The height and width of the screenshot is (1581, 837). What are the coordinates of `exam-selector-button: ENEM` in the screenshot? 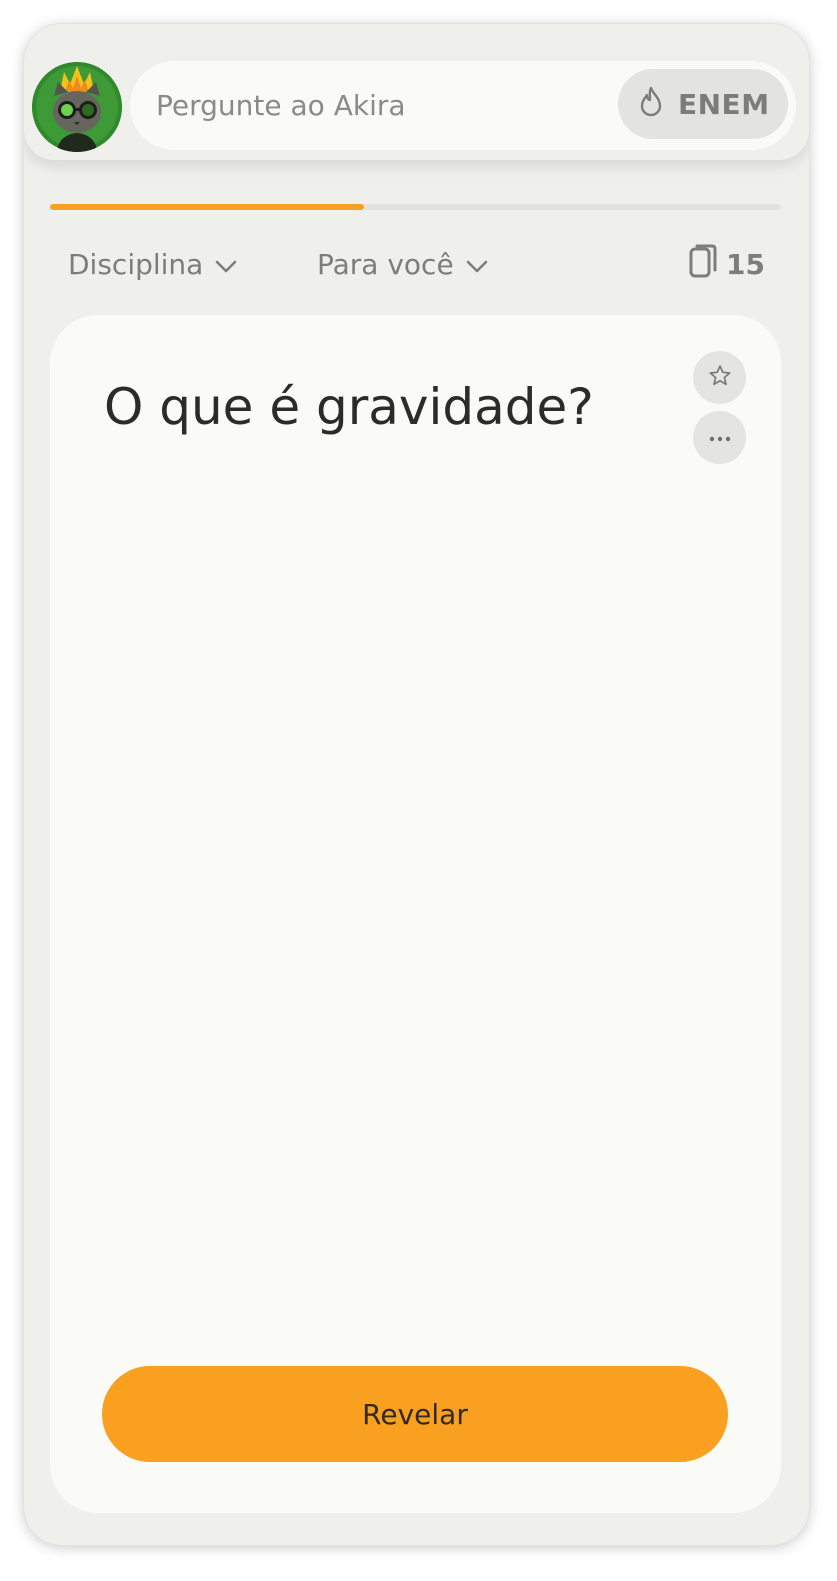 It's located at (703, 104).